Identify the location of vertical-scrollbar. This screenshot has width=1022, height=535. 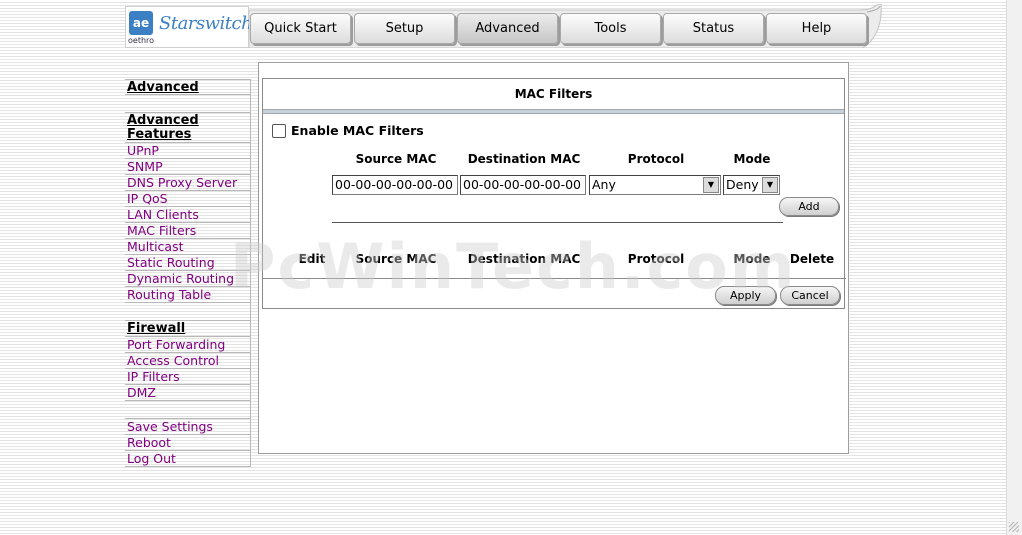
(1014, 267).